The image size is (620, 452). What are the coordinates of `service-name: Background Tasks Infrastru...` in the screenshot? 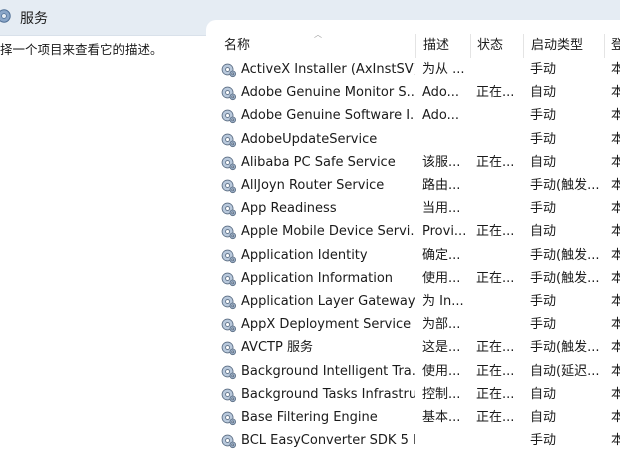 It's located at (328, 394).